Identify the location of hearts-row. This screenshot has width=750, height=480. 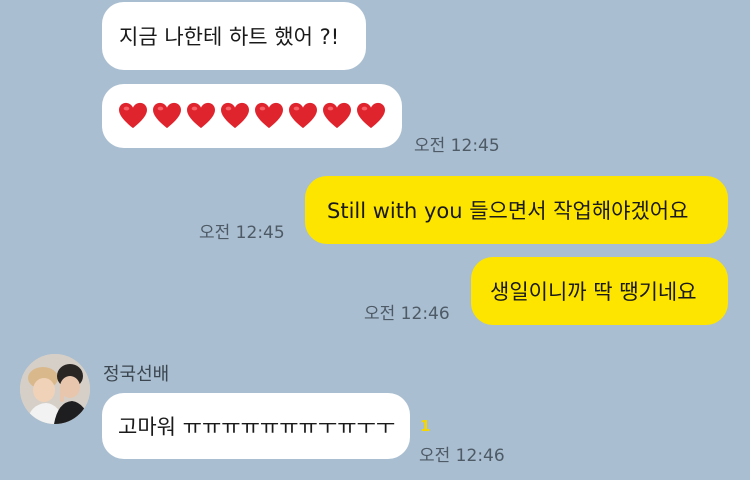
(252, 116).